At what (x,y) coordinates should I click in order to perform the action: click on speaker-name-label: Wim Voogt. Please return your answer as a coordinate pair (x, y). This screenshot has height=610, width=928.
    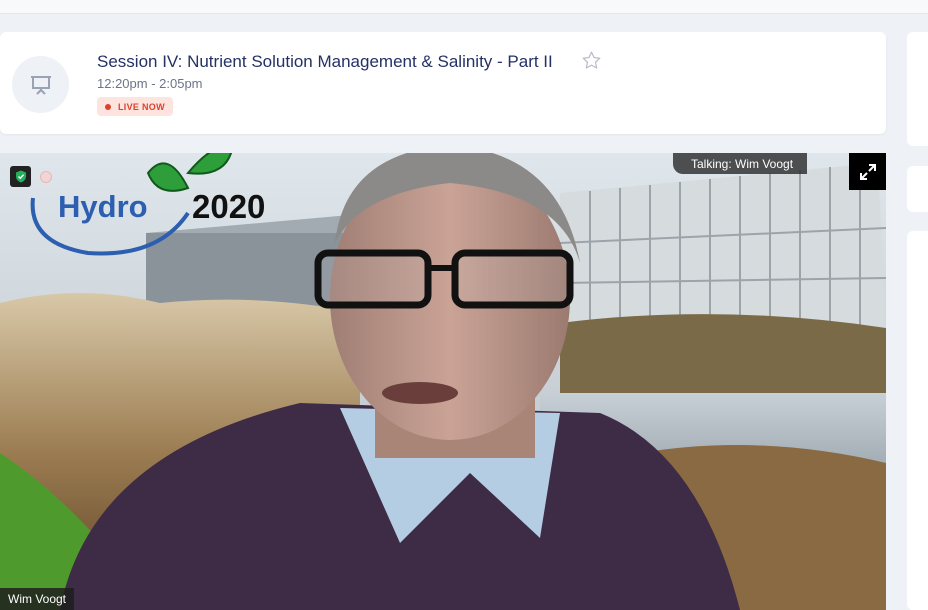
    Looking at the image, I should click on (37, 599).